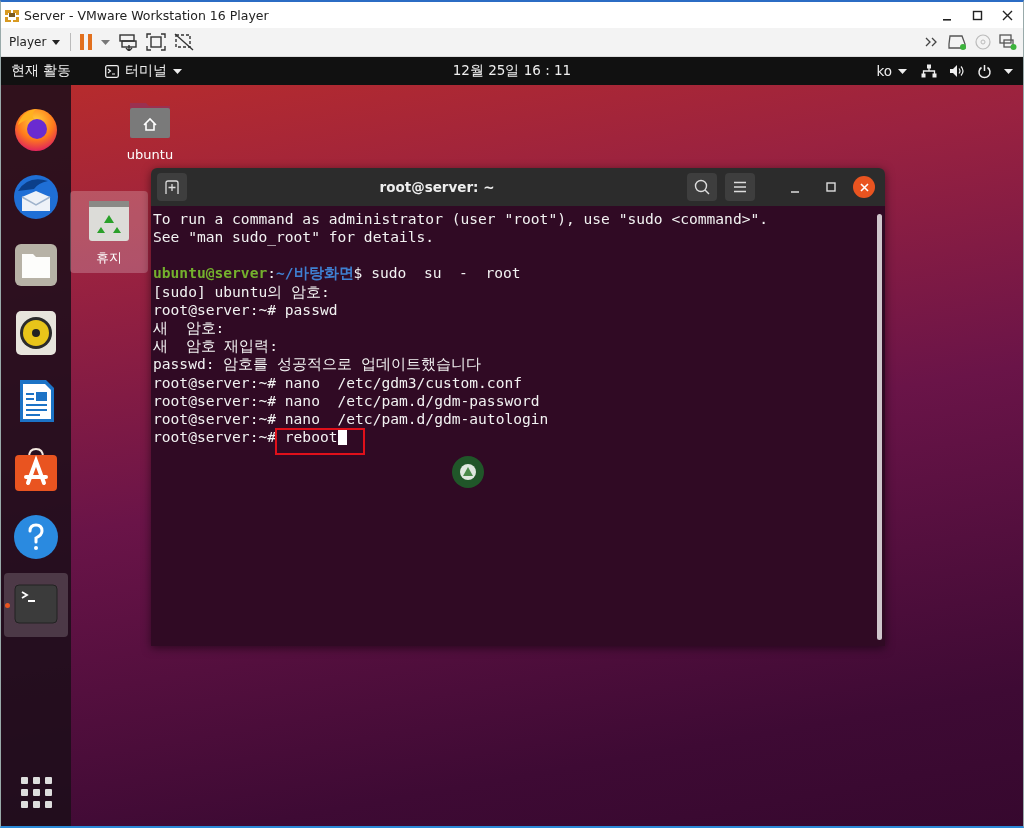 The height and width of the screenshot is (828, 1024). What do you see at coordinates (128, 42) in the screenshot?
I see `send-keys-icon` at bounding box center [128, 42].